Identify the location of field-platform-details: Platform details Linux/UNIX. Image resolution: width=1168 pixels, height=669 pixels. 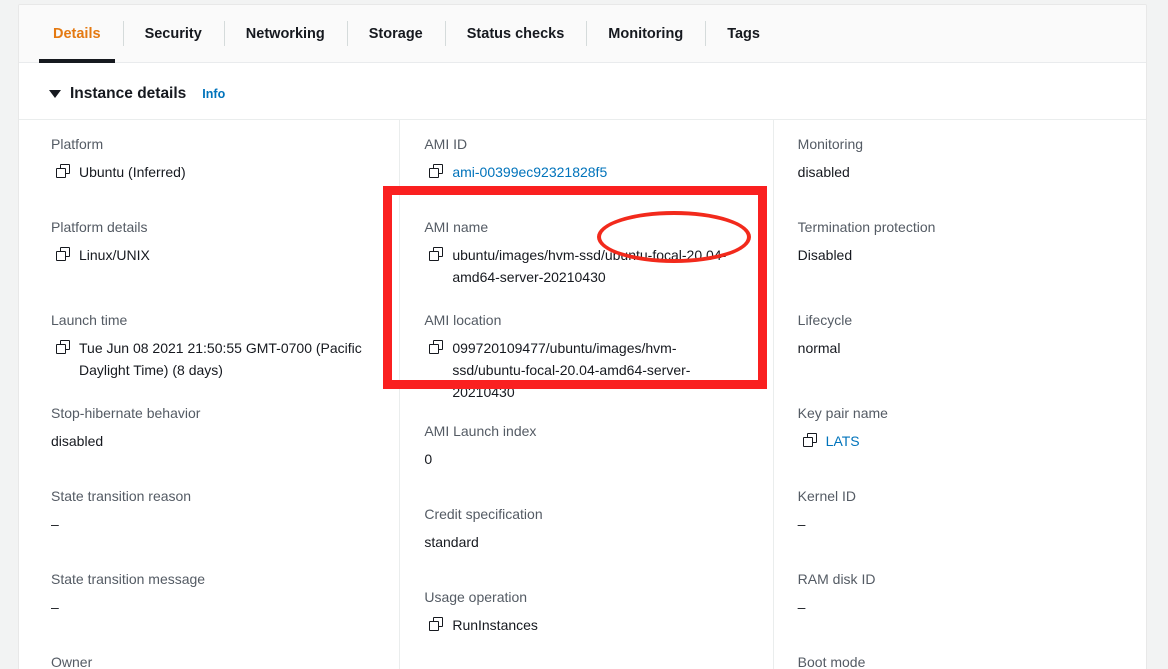
(212, 254).